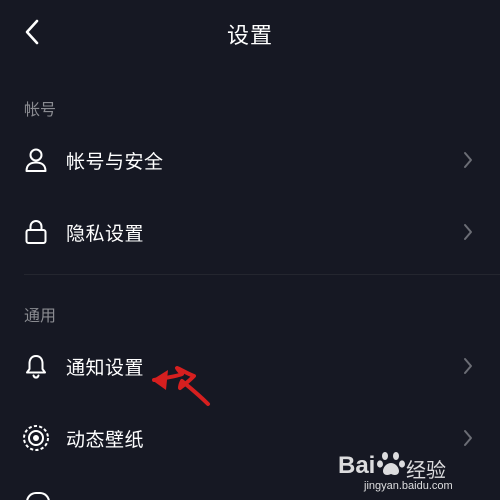  I want to click on watermark-url: jingyan.baidu.com, so click(408, 486).